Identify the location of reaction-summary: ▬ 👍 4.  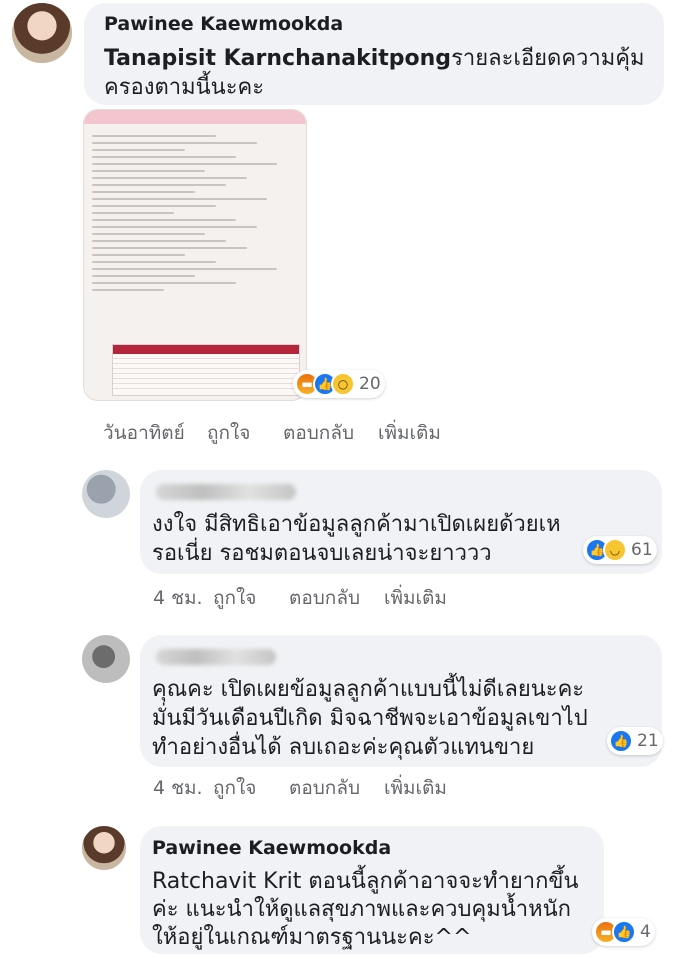
(623, 932).